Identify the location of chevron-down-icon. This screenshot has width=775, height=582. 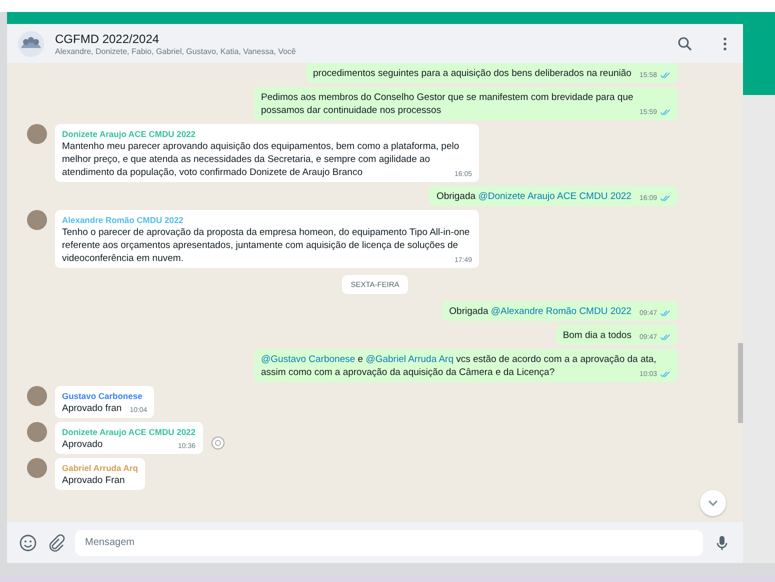
(713, 503).